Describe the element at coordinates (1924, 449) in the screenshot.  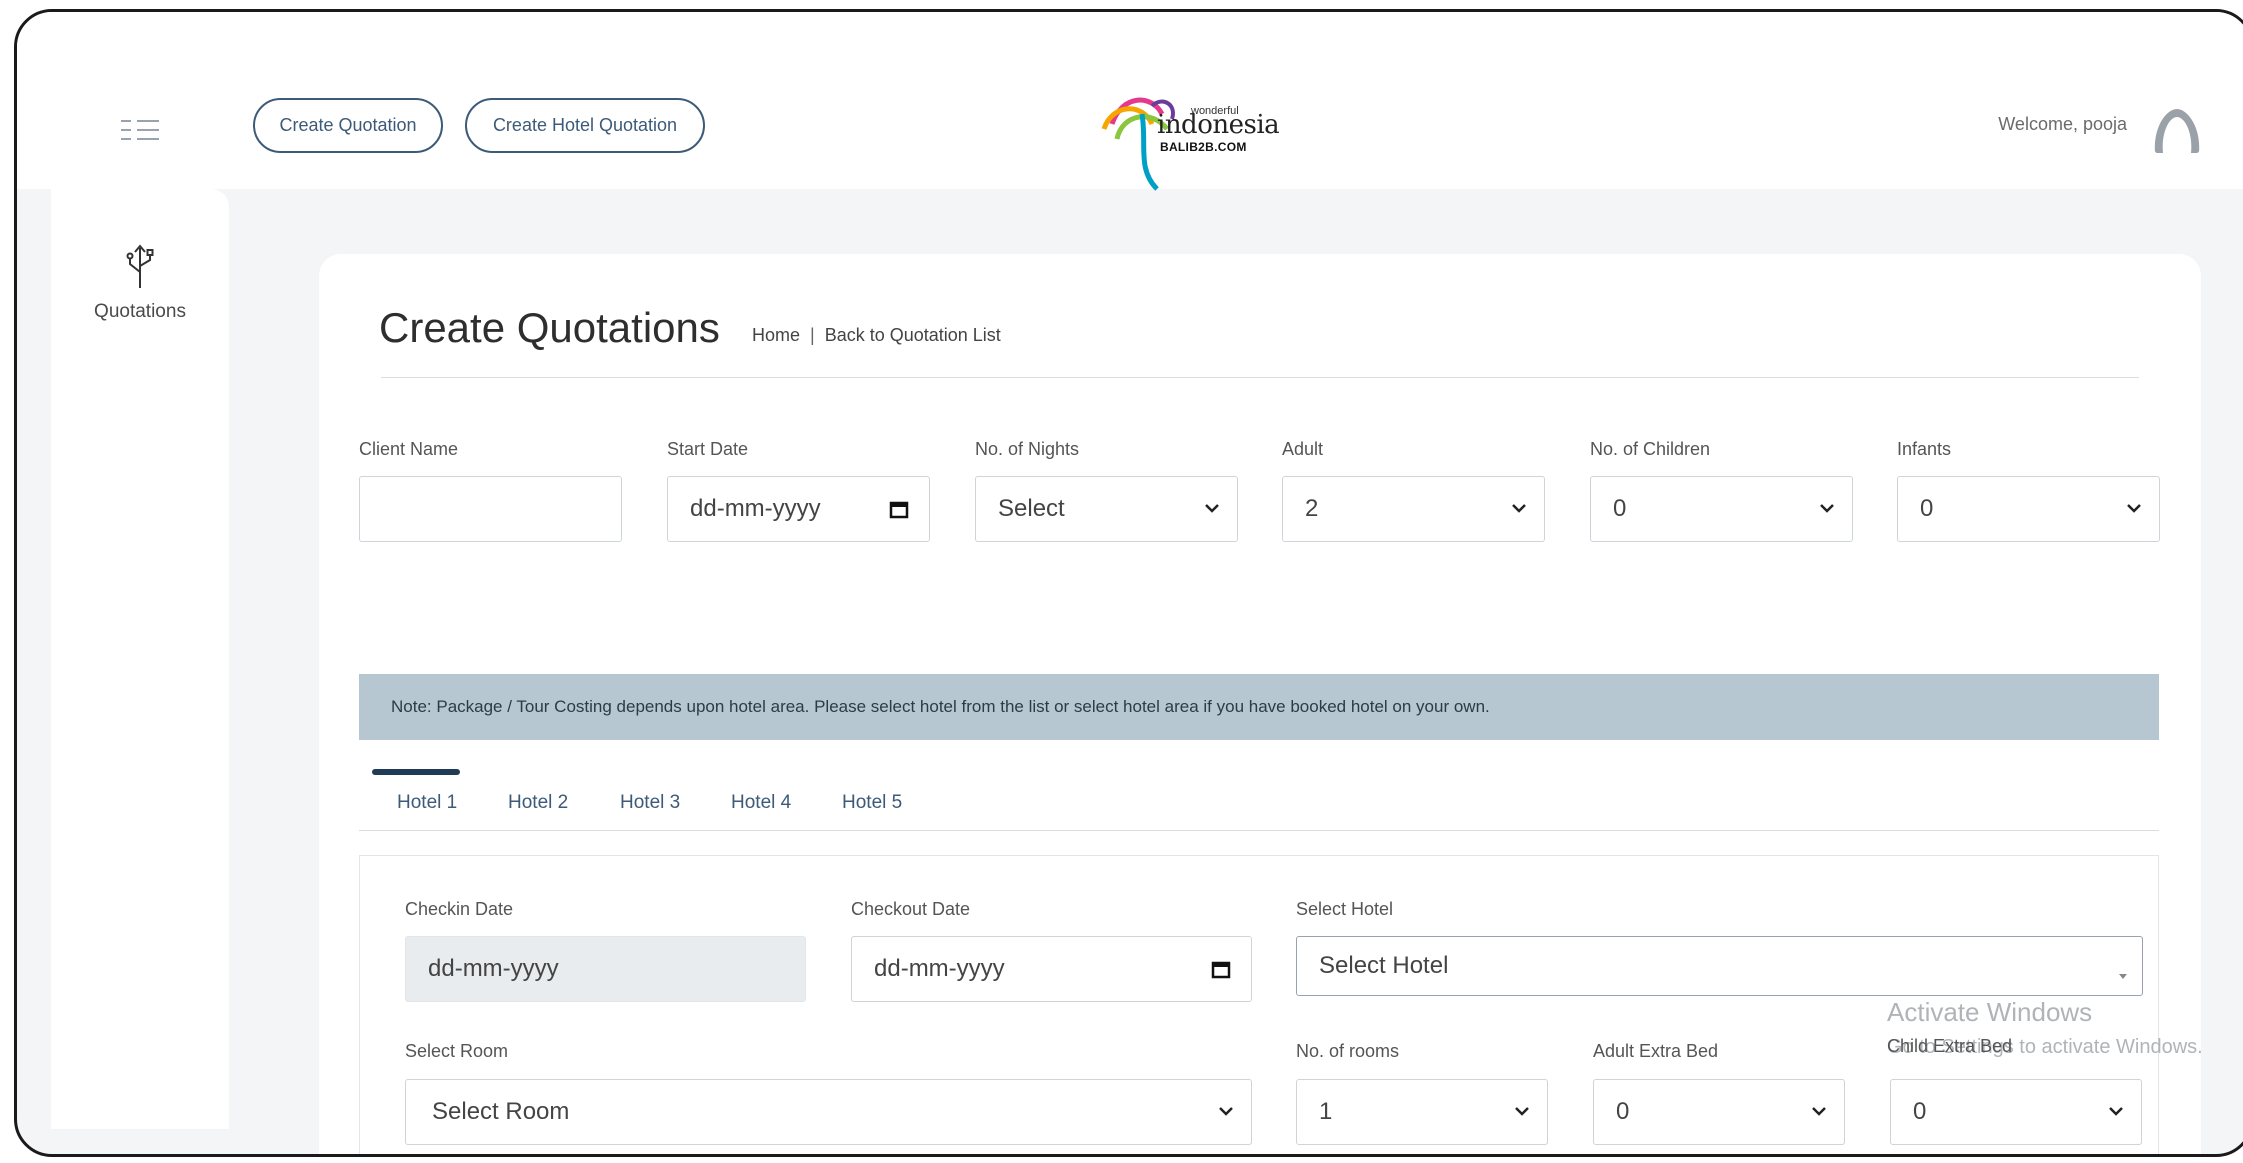
I see `infants-label: Infants` at that location.